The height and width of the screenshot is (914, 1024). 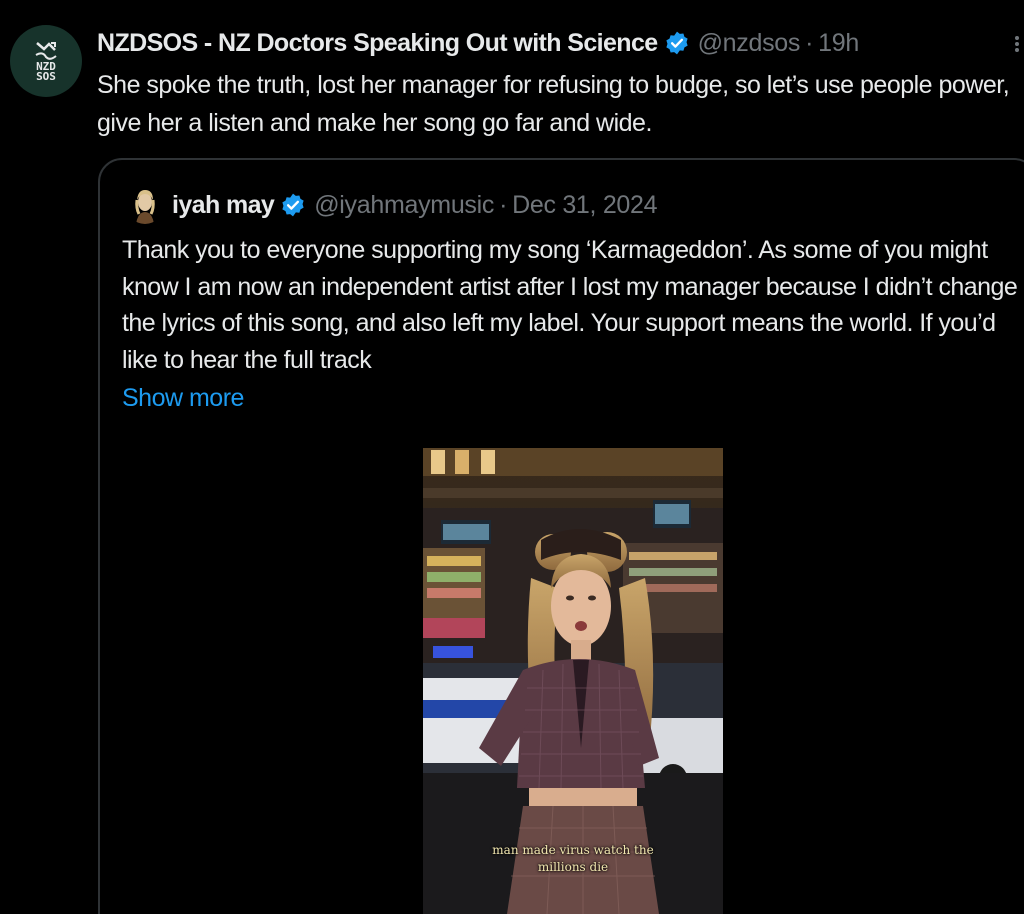 What do you see at coordinates (145, 205) in the screenshot?
I see `quoted-author-avatar` at bounding box center [145, 205].